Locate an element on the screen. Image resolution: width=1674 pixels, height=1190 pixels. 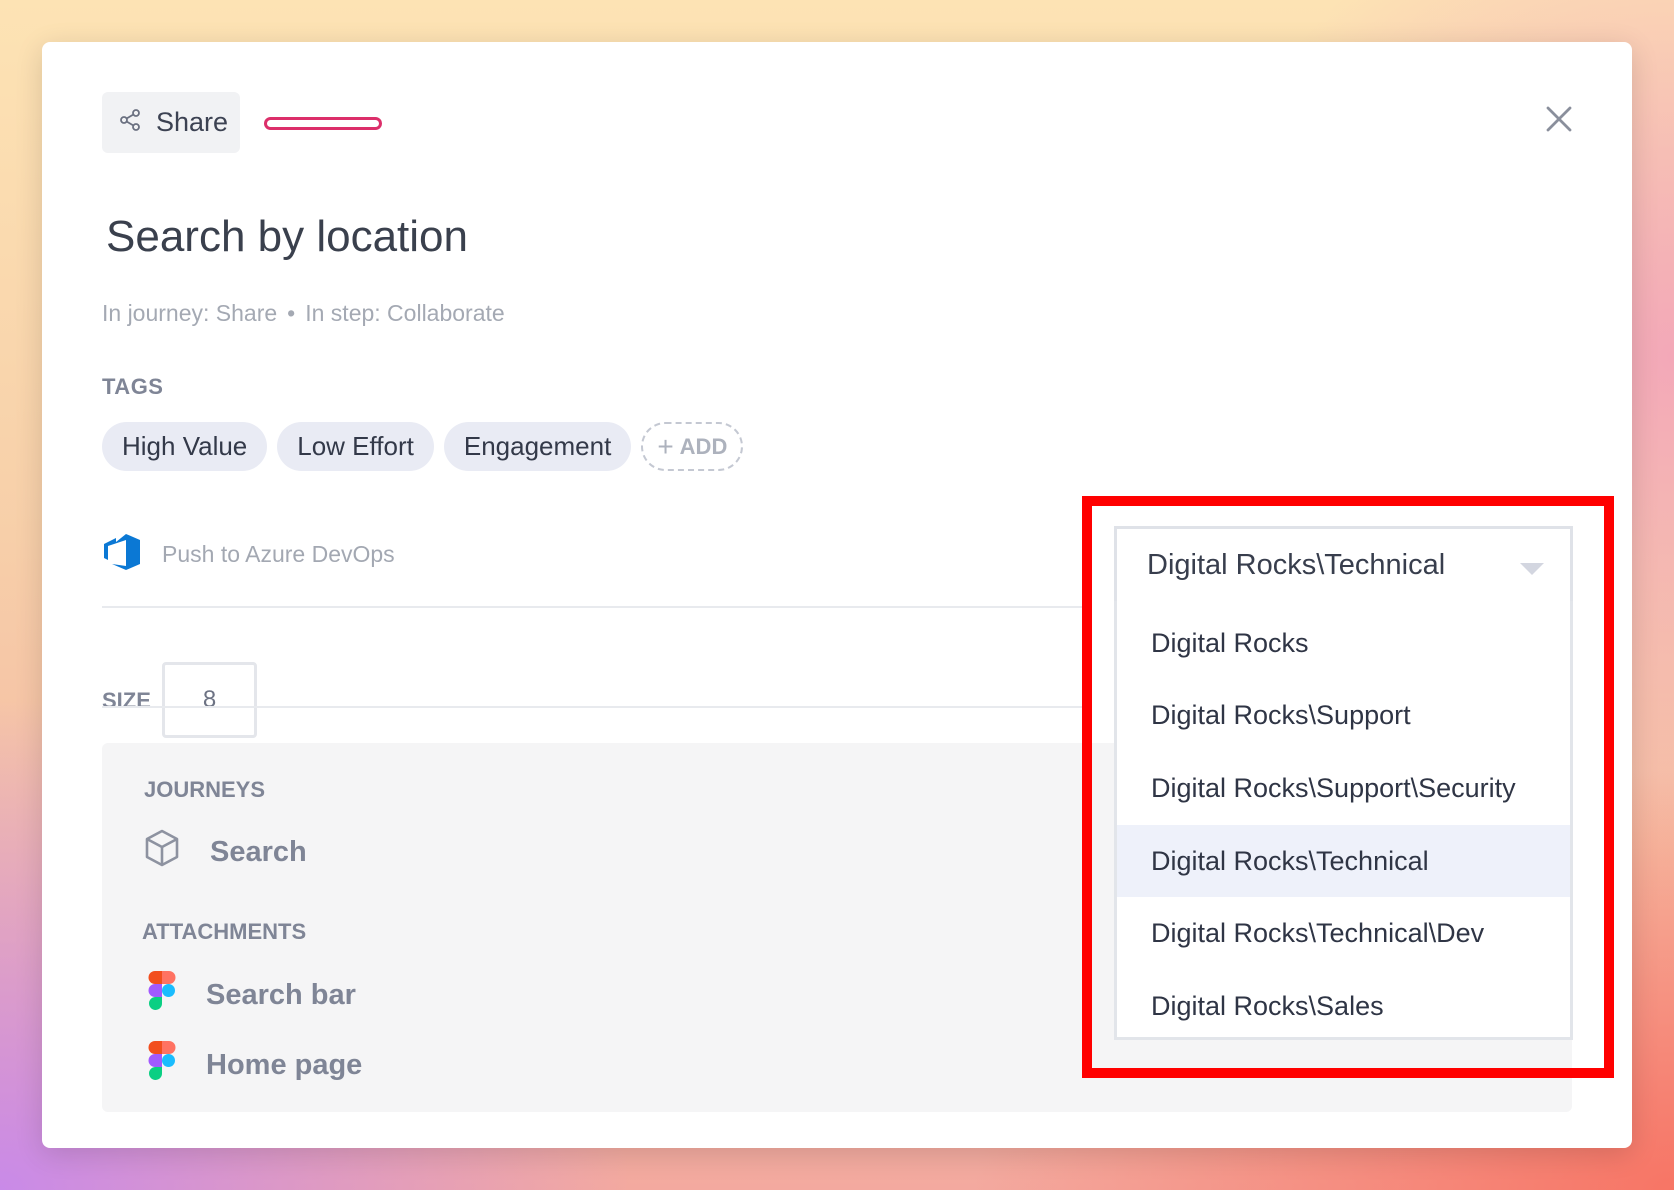
size-label: SIZE is located at coordinates (126, 700).